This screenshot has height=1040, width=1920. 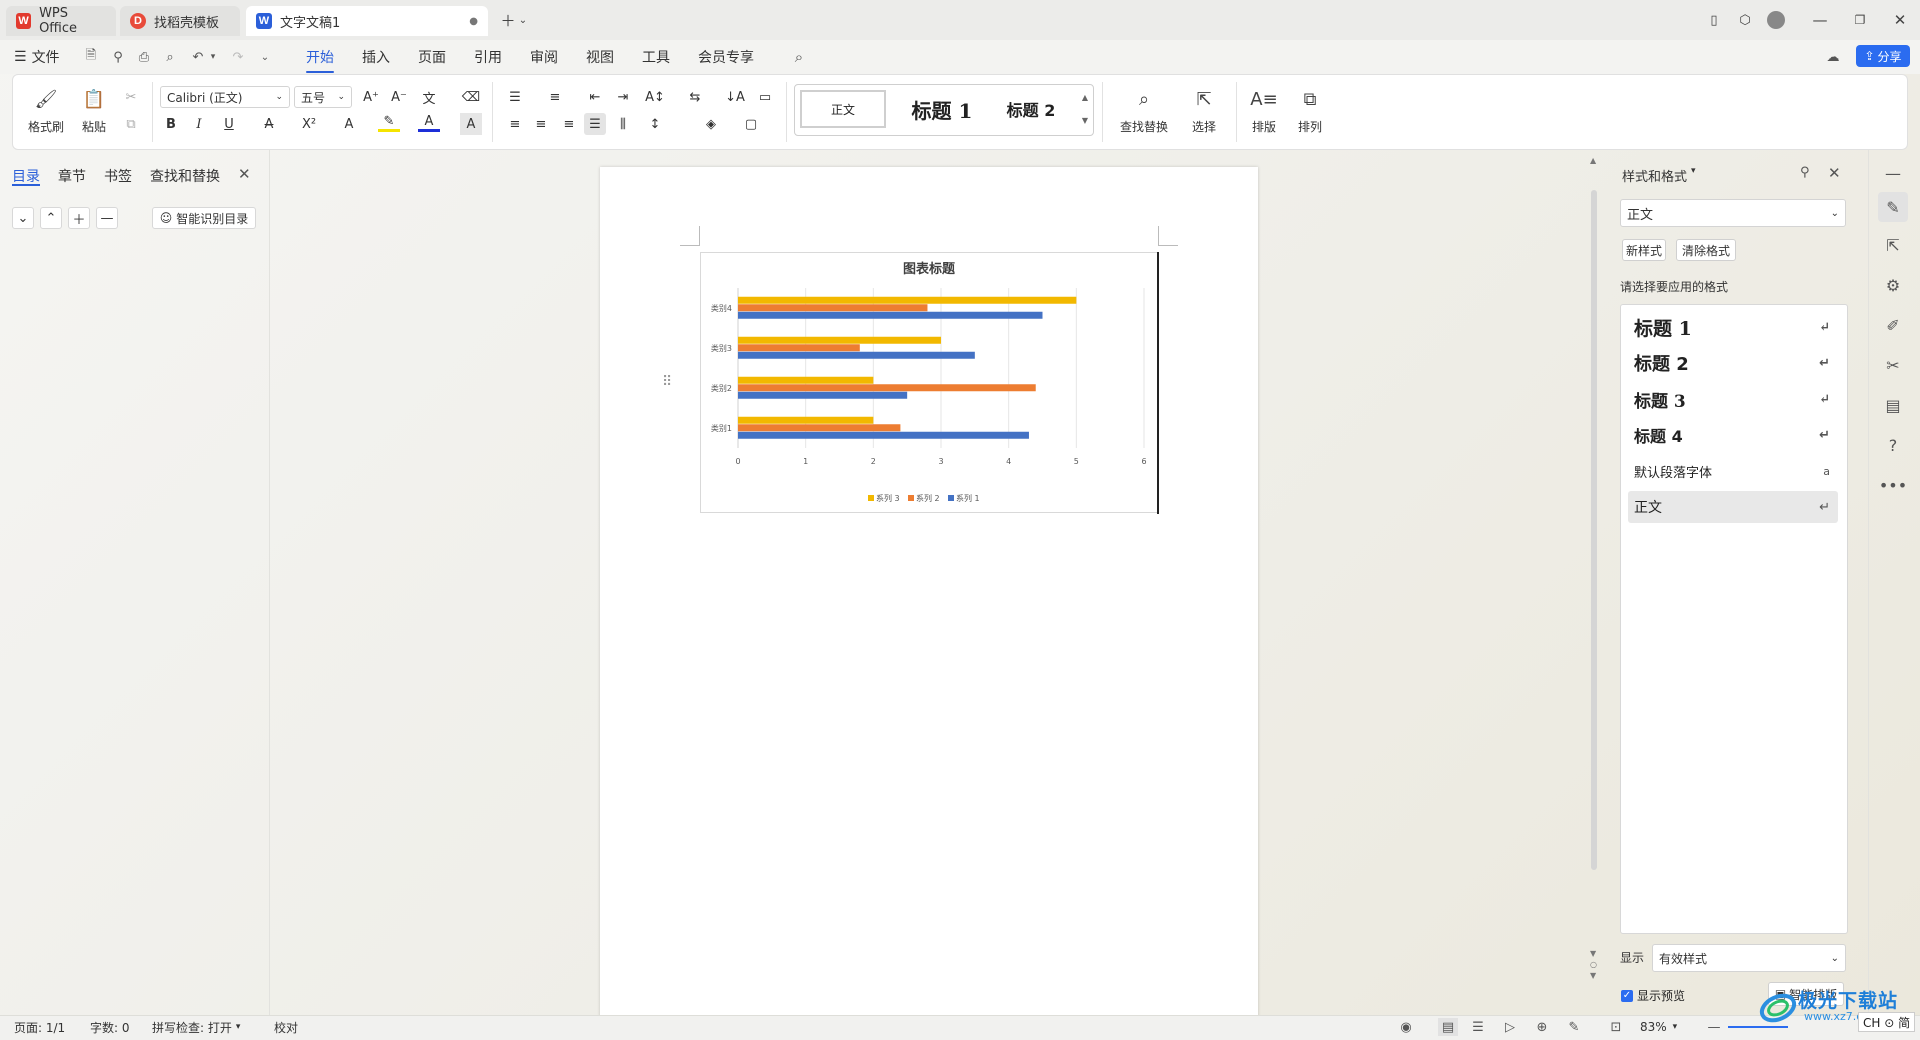 What do you see at coordinates (91, 57) in the screenshot?
I see `save-icon: 🗎` at bounding box center [91, 57].